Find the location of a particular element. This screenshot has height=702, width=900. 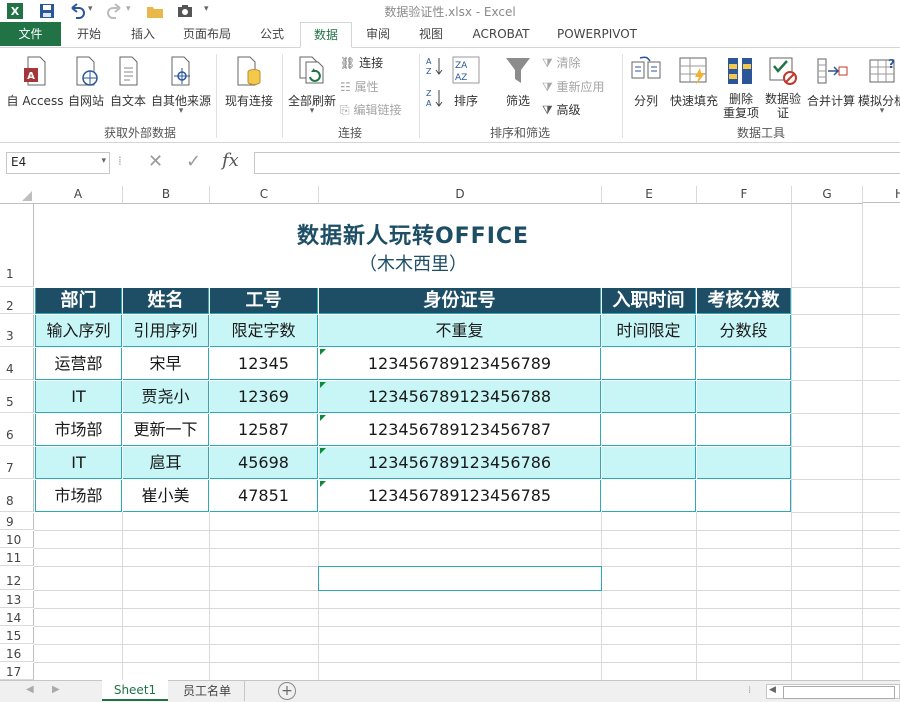

cell-name: 崔小美 is located at coordinates (166, 496).